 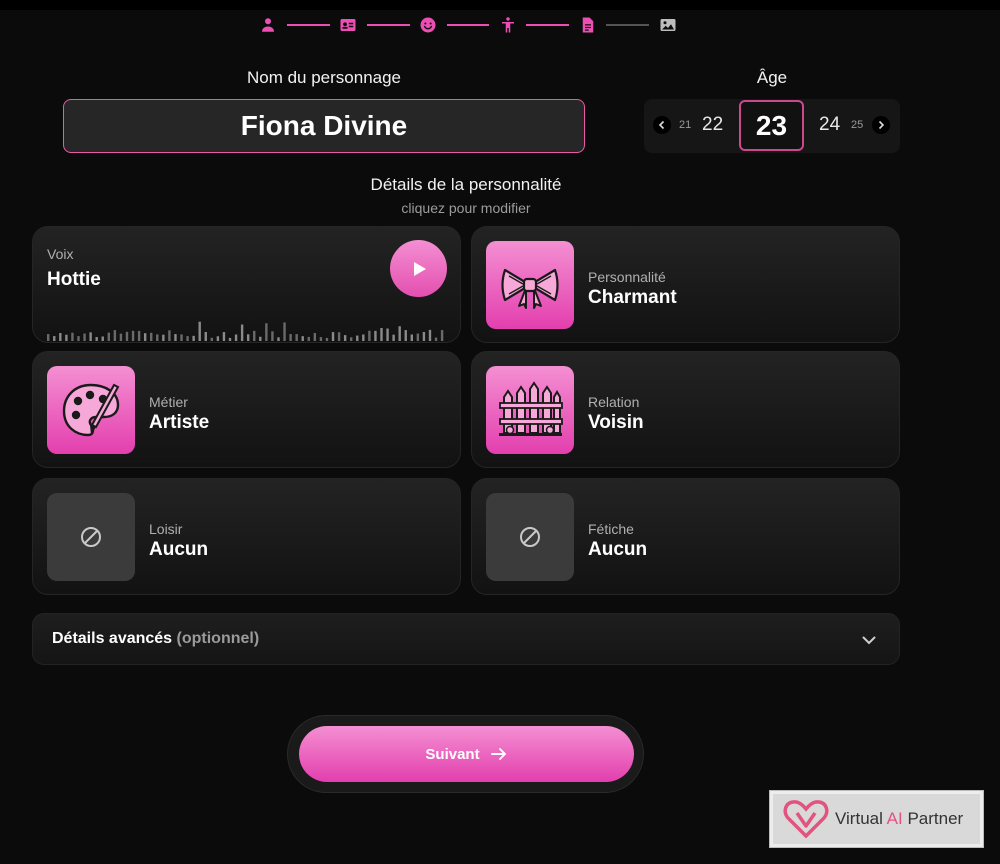 I want to click on watermark-badge: Virtual AI Partner, so click(x=876, y=819).